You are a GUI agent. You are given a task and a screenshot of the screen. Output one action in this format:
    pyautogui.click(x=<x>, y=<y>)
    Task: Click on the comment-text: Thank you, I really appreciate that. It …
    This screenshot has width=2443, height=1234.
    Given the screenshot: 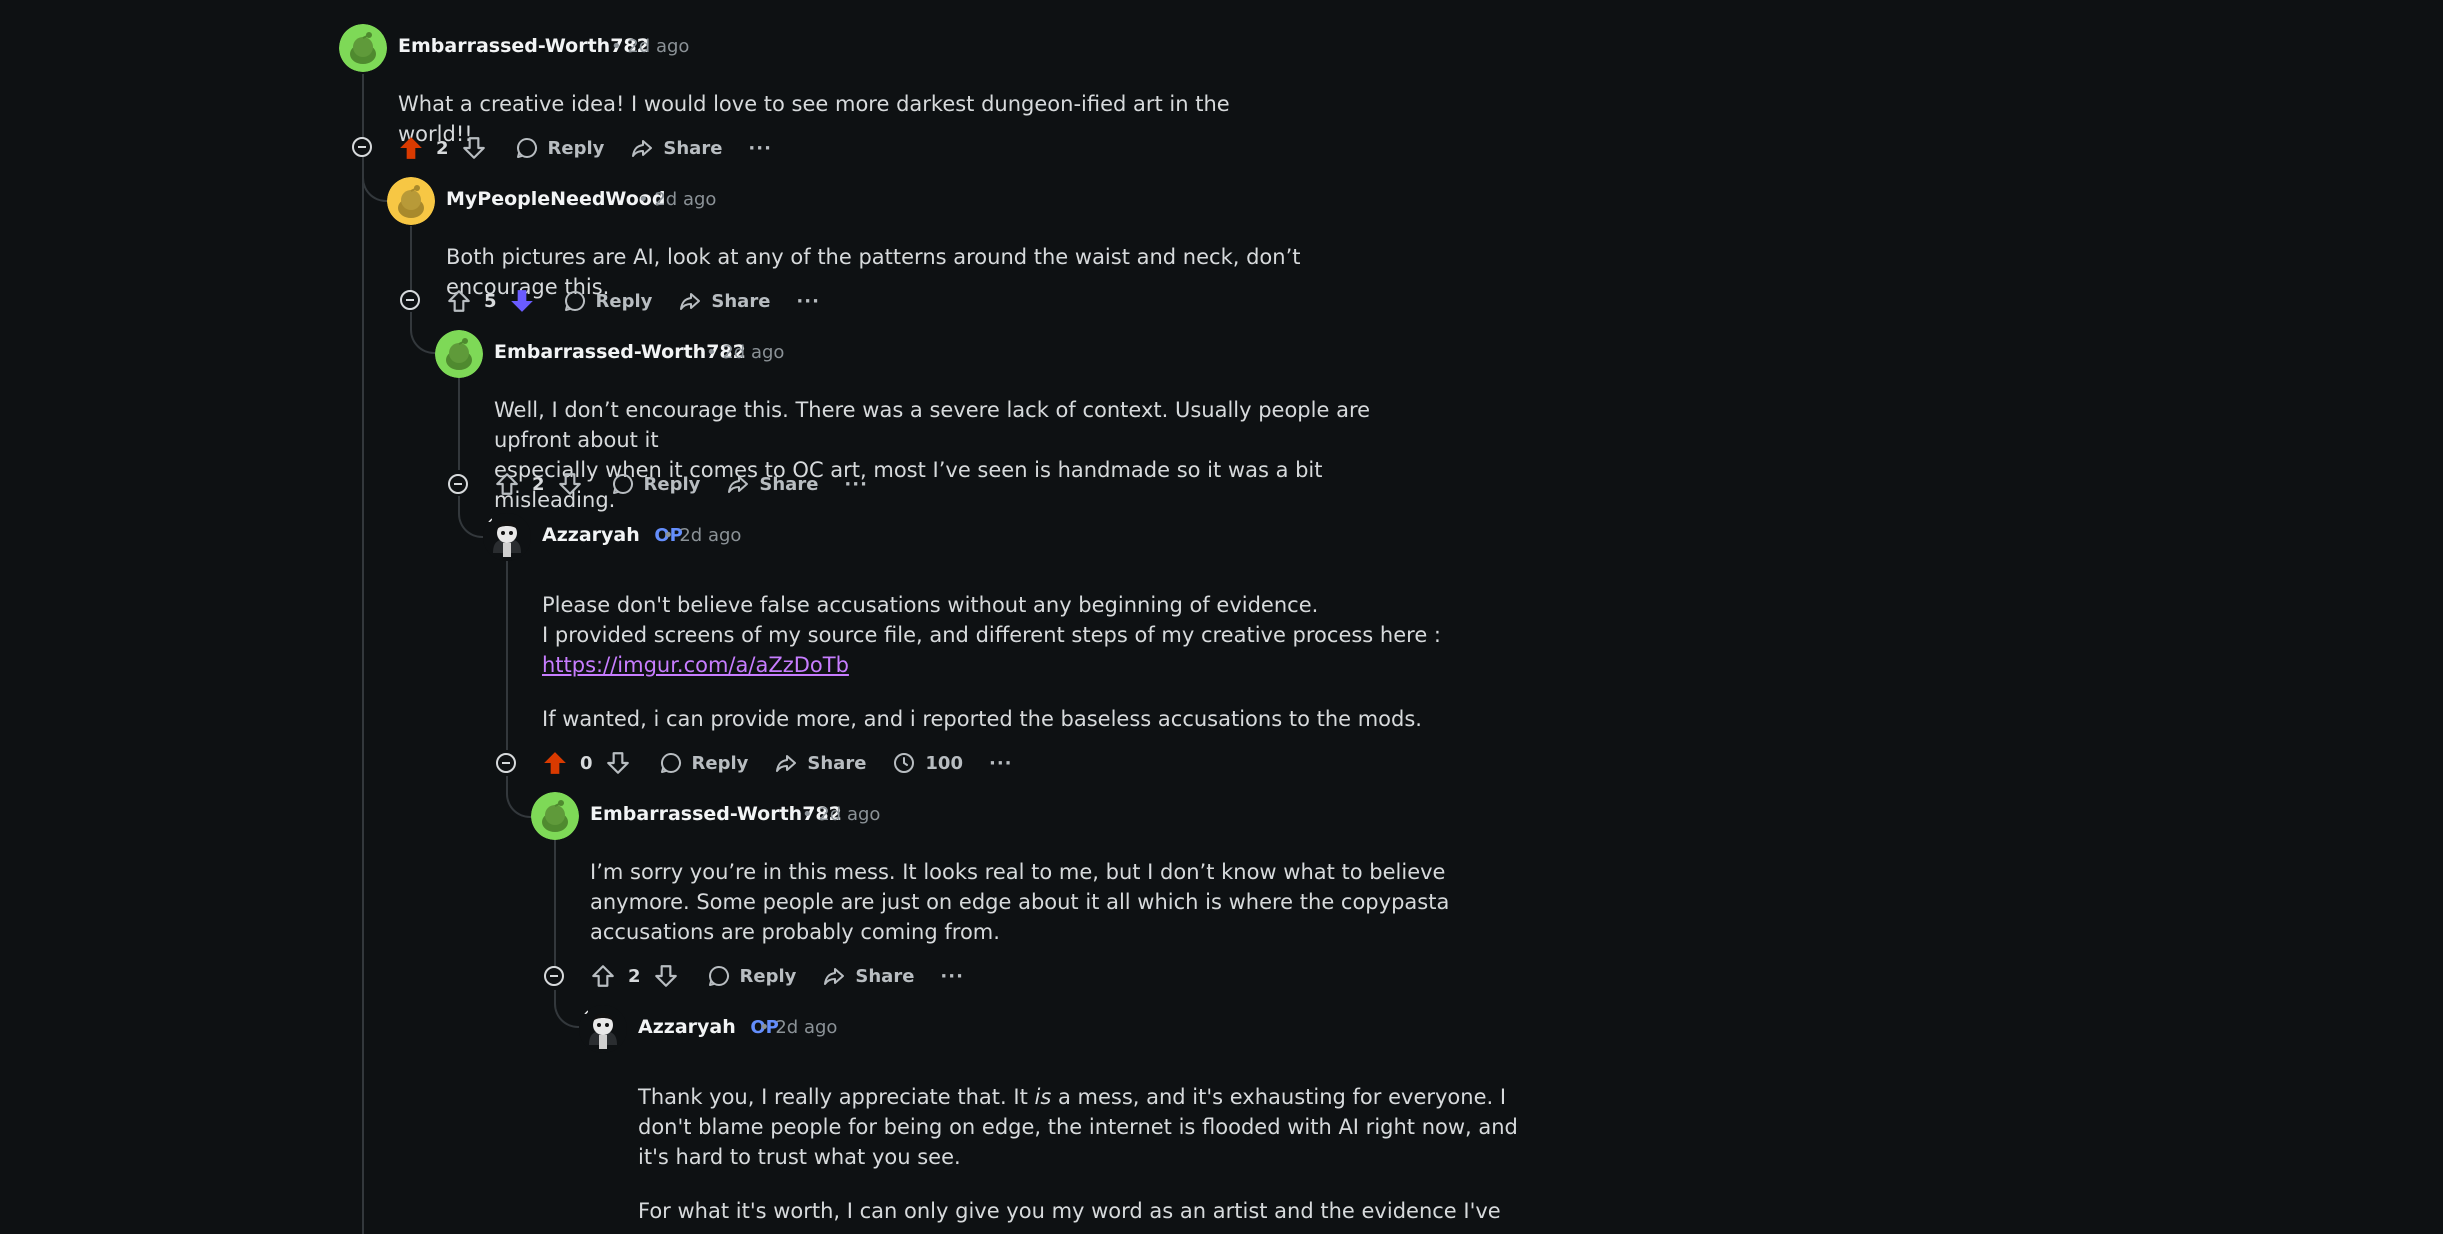 What is the action you would take?
    pyautogui.click(x=1072, y=1097)
    